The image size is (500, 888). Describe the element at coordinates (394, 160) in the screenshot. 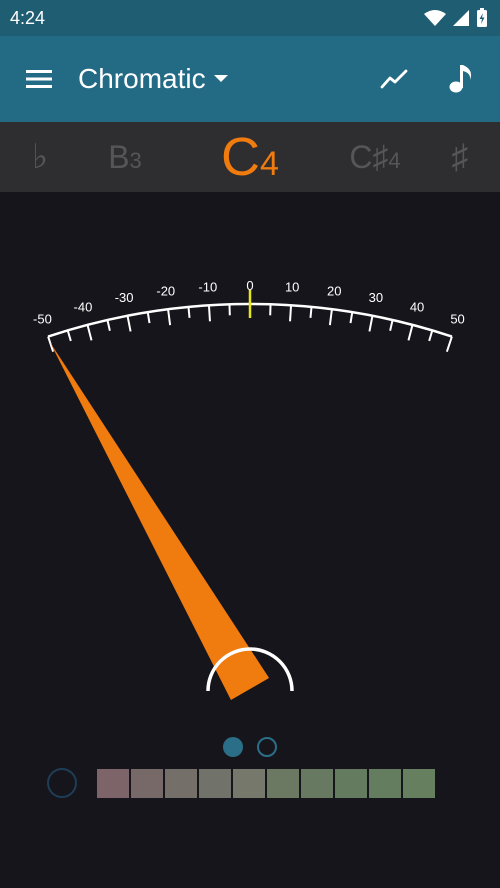

I see `next-note-octave: 4` at that location.